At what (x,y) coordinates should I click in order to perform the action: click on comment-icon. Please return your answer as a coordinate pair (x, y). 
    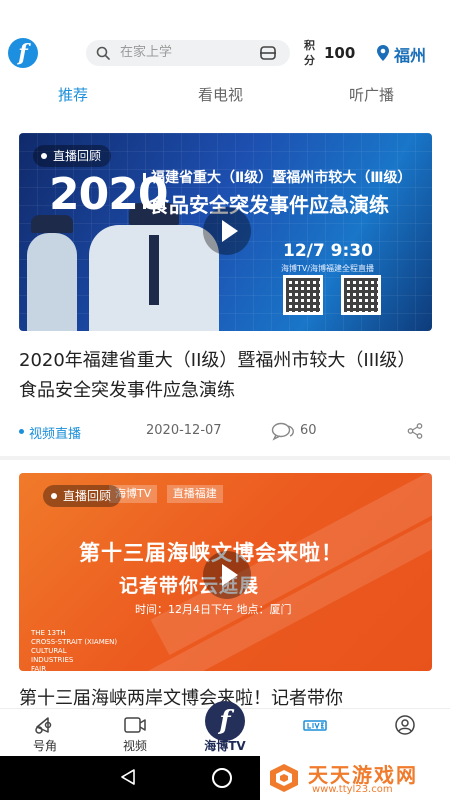
    Looking at the image, I should click on (283, 431).